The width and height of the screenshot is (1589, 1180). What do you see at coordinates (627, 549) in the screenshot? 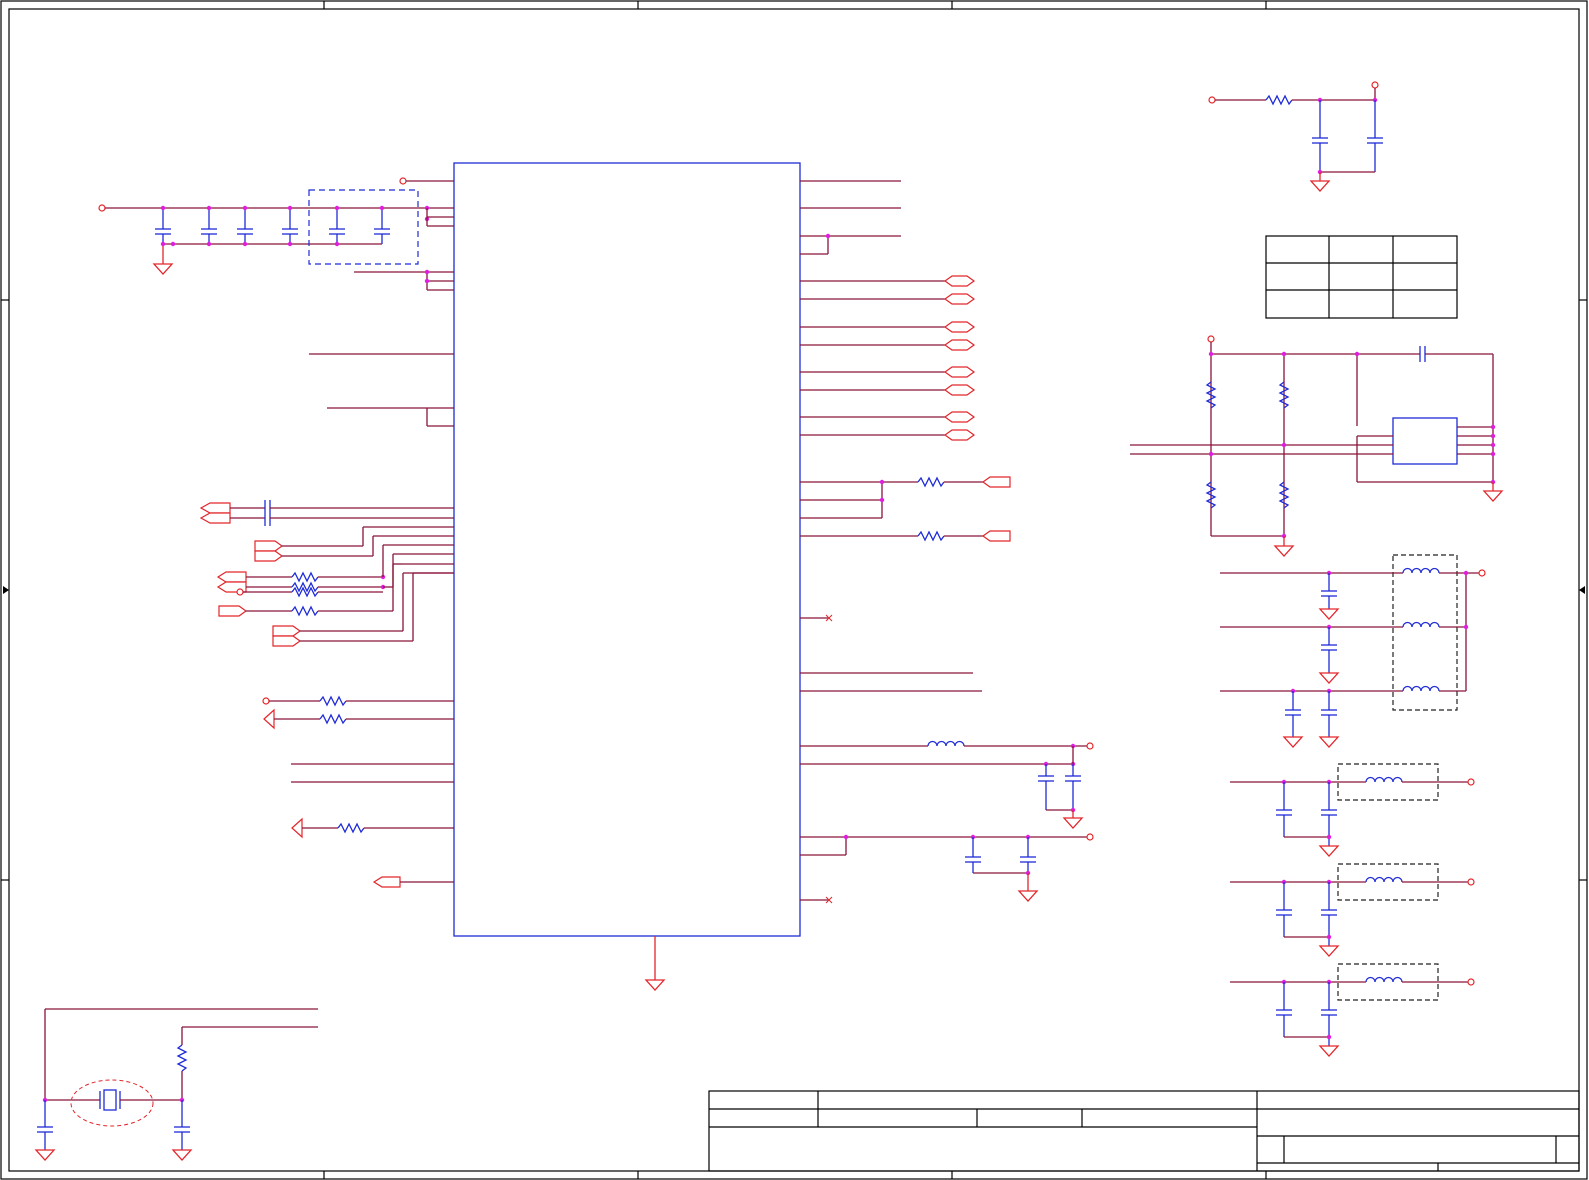
I see `main-ic` at bounding box center [627, 549].